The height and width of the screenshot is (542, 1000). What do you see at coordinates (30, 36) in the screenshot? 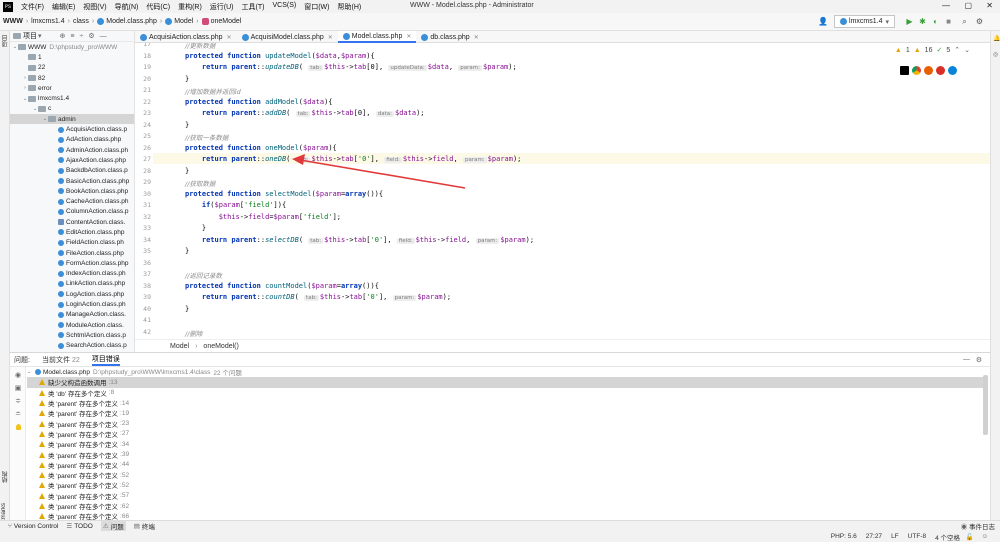
I see `project-panel-title: 项目` at bounding box center [30, 36].